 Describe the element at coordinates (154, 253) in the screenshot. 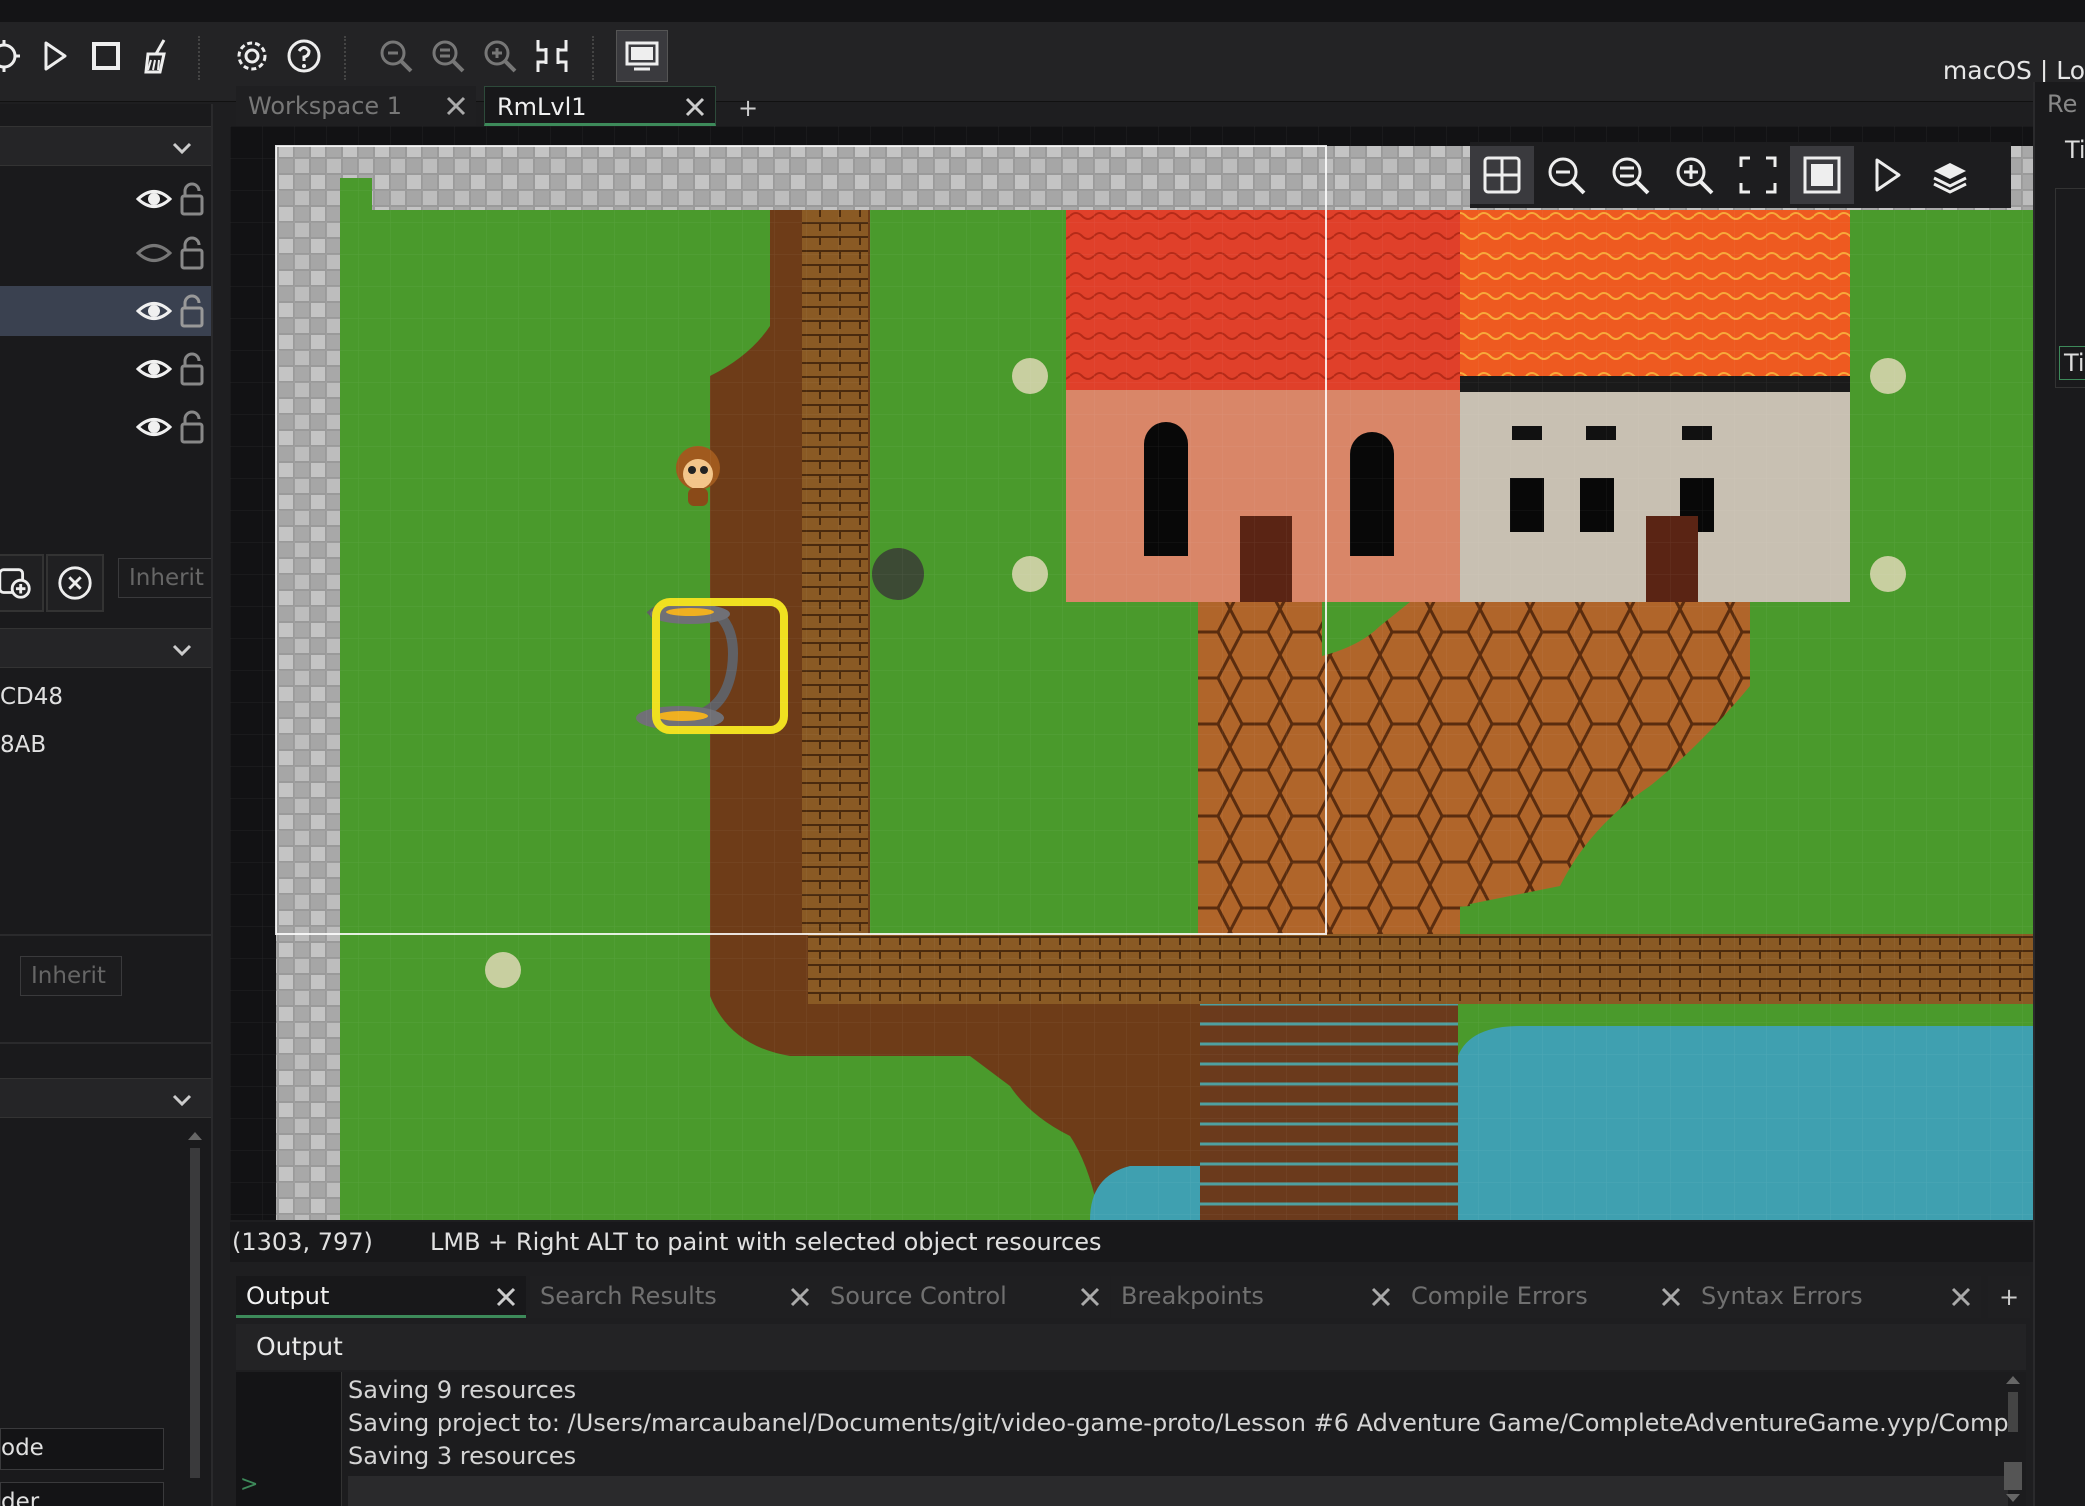

I see `eye-hidden-icon` at that location.